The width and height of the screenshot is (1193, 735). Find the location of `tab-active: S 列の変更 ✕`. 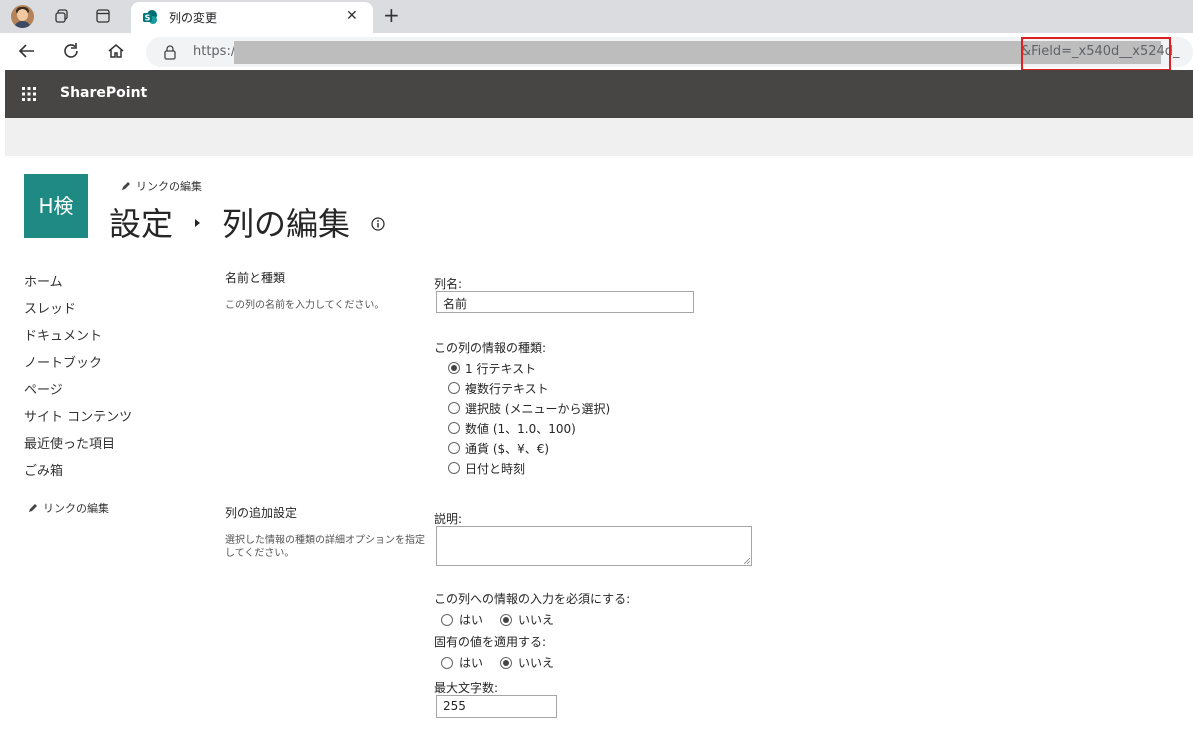

tab-active: S 列の変更 ✕ is located at coordinates (252, 17).